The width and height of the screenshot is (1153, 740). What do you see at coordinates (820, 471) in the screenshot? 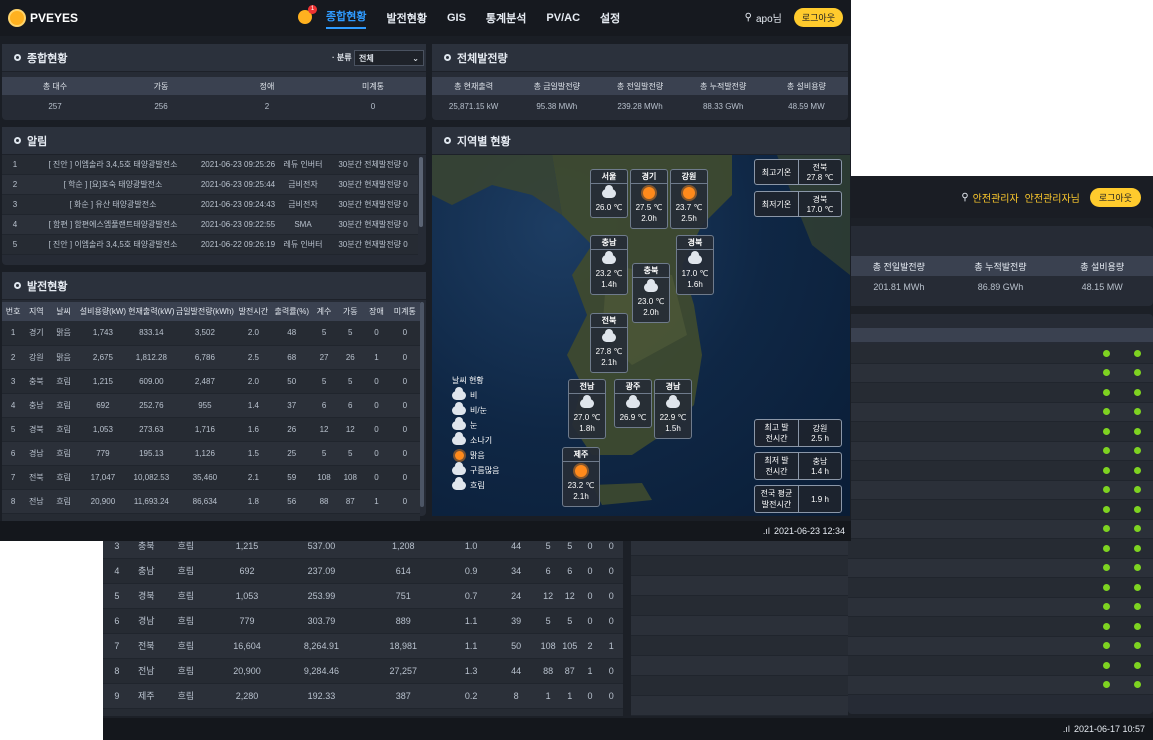
I see `min-gen-time-value: 1.4 h` at bounding box center [820, 471].